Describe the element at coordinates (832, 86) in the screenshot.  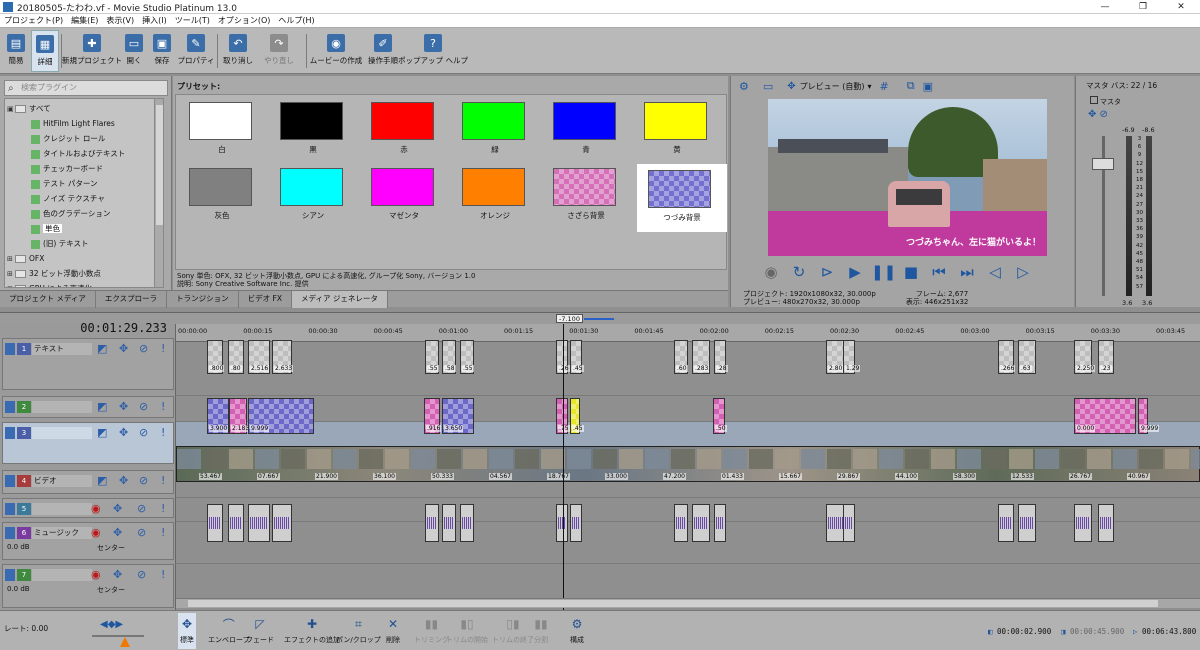
I see `preview-quality-dropdown: プレビュー (自動)` at that location.